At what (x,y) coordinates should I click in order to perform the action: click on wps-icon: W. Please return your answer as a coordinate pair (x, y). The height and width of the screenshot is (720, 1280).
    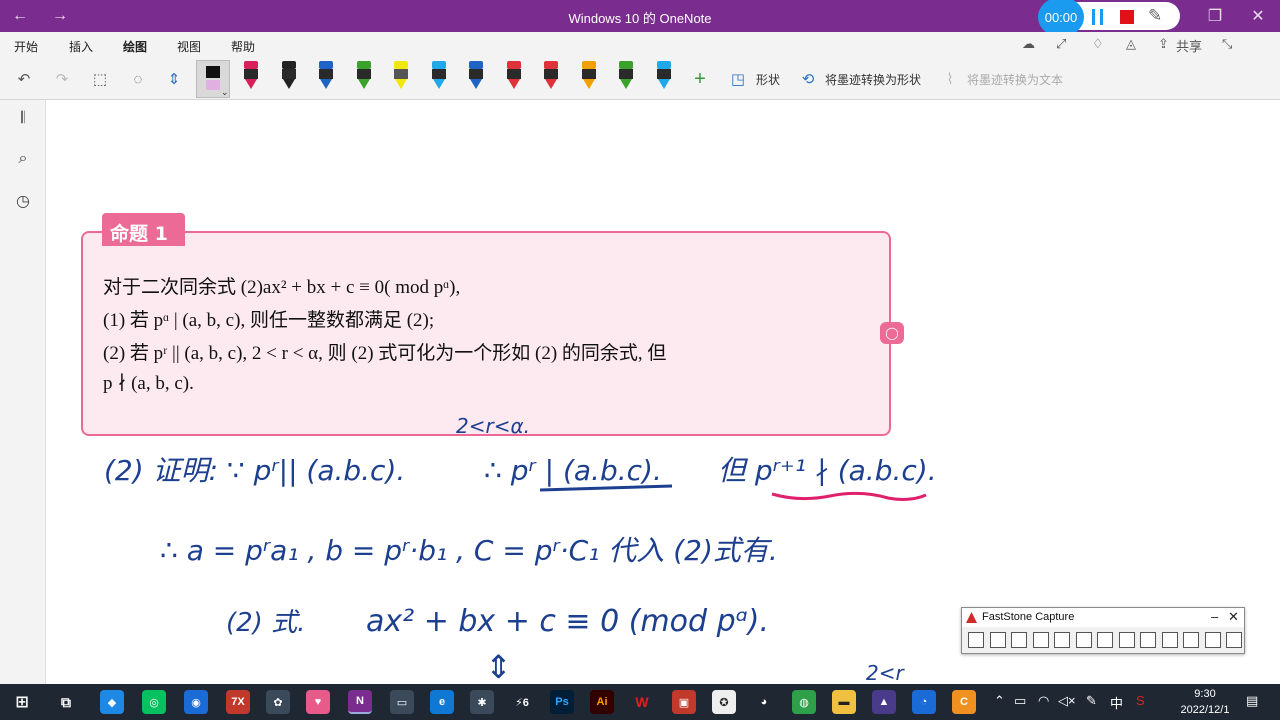
    Looking at the image, I should click on (642, 702).